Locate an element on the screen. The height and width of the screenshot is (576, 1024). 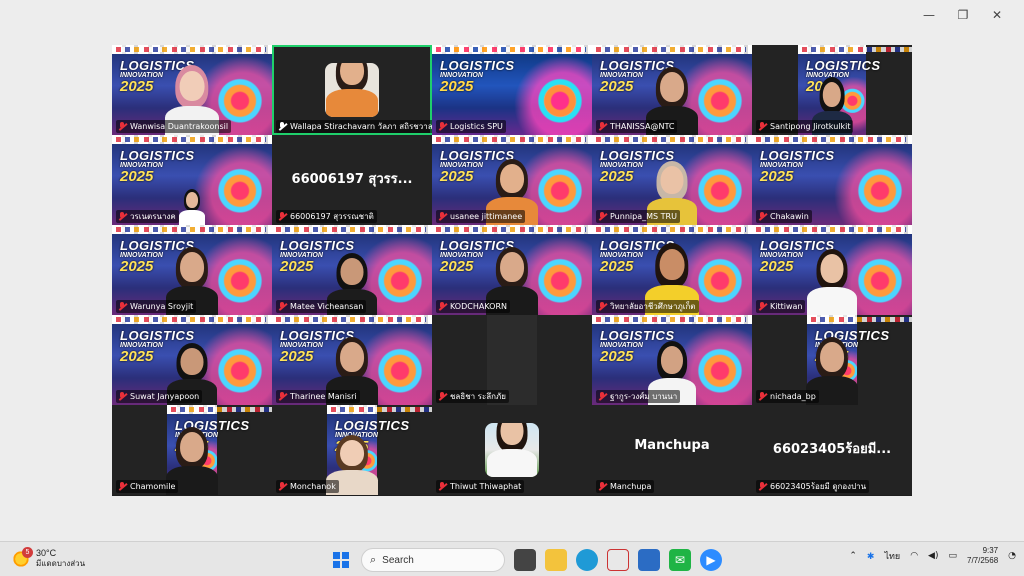
weather-temp: 30°C is located at coordinates (46, 553).